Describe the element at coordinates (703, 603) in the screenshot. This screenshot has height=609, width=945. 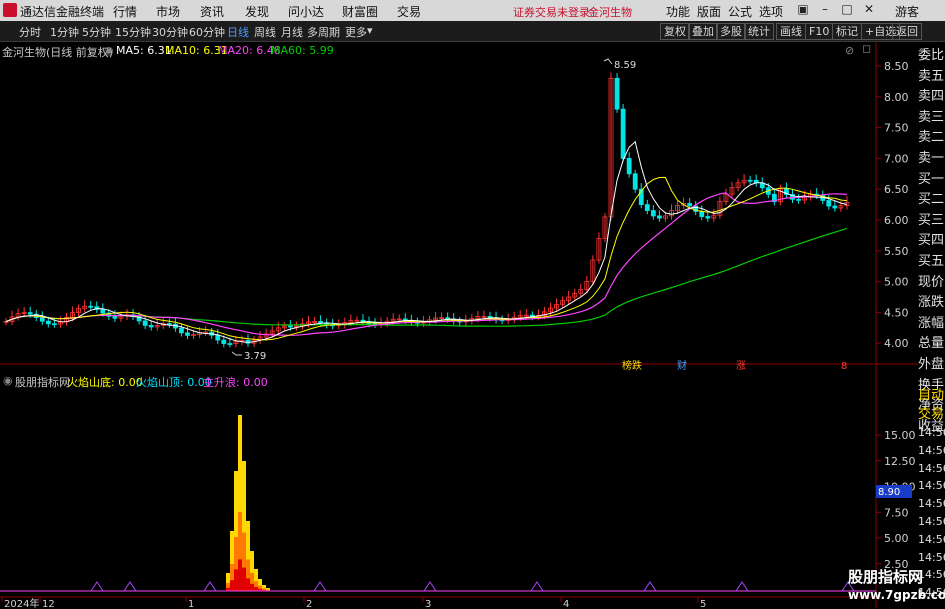
I see `x-tick-label: 5` at that location.